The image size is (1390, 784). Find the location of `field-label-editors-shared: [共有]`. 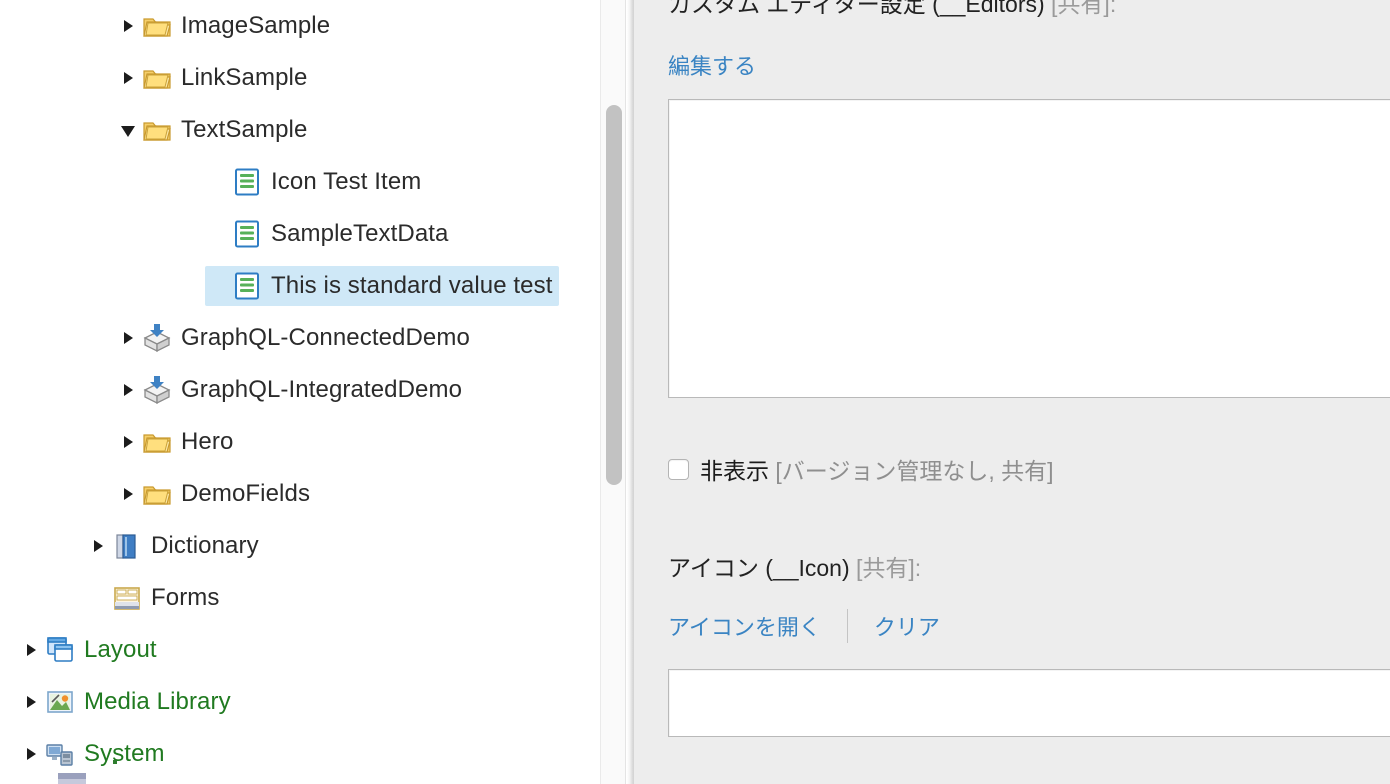

field-label-editors-shared: [共有] is located at coordinates (1080, 8).